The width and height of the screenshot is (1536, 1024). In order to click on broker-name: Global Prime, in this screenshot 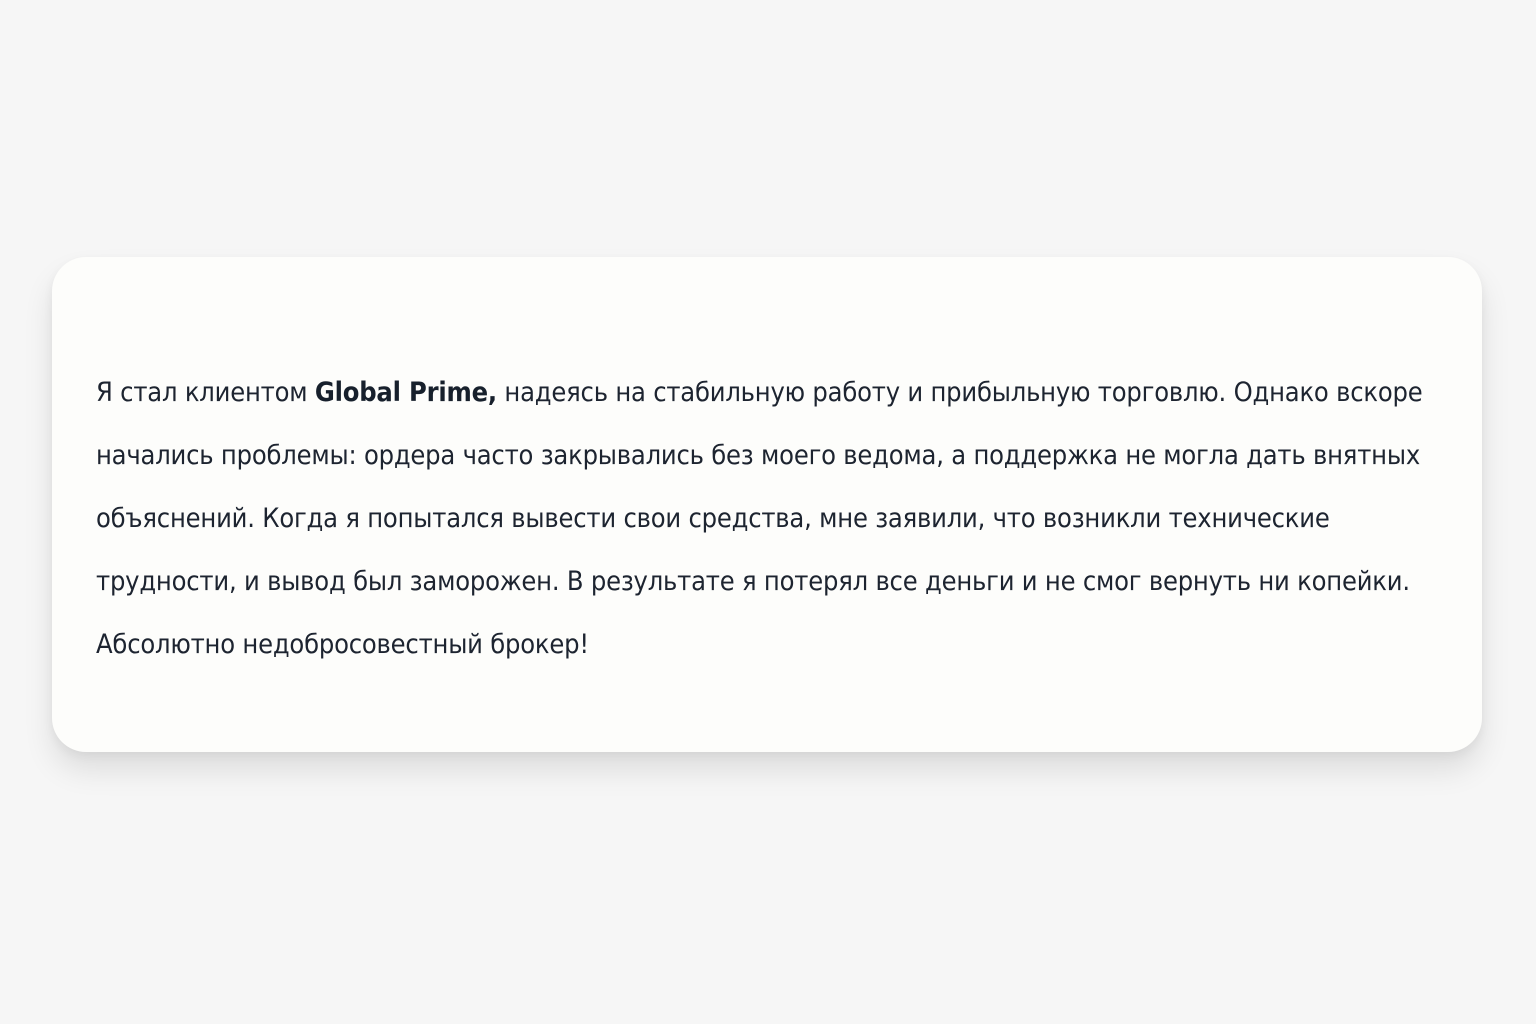, I will do `click(405, 392)`.